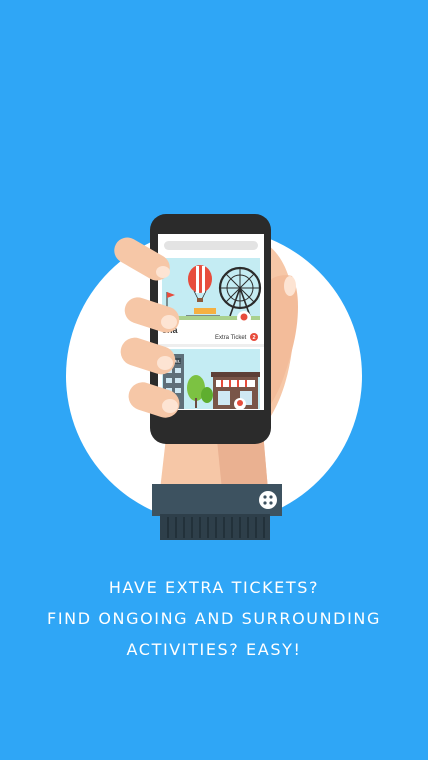  What do you see at coordinates (214, 649) in the screenshot?
I see `caption-line-3: ACTIVITIES? EASY!` at bounding box center [214, 649].